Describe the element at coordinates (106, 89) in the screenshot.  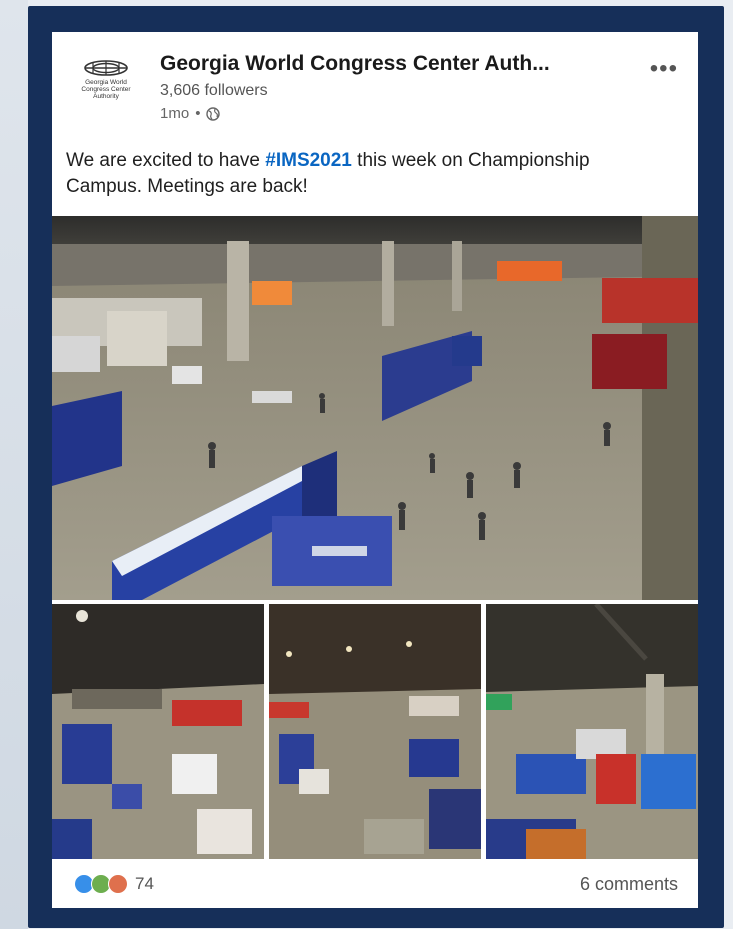
I see `logo-text: Georgia World Congress Center Authority` at that location.